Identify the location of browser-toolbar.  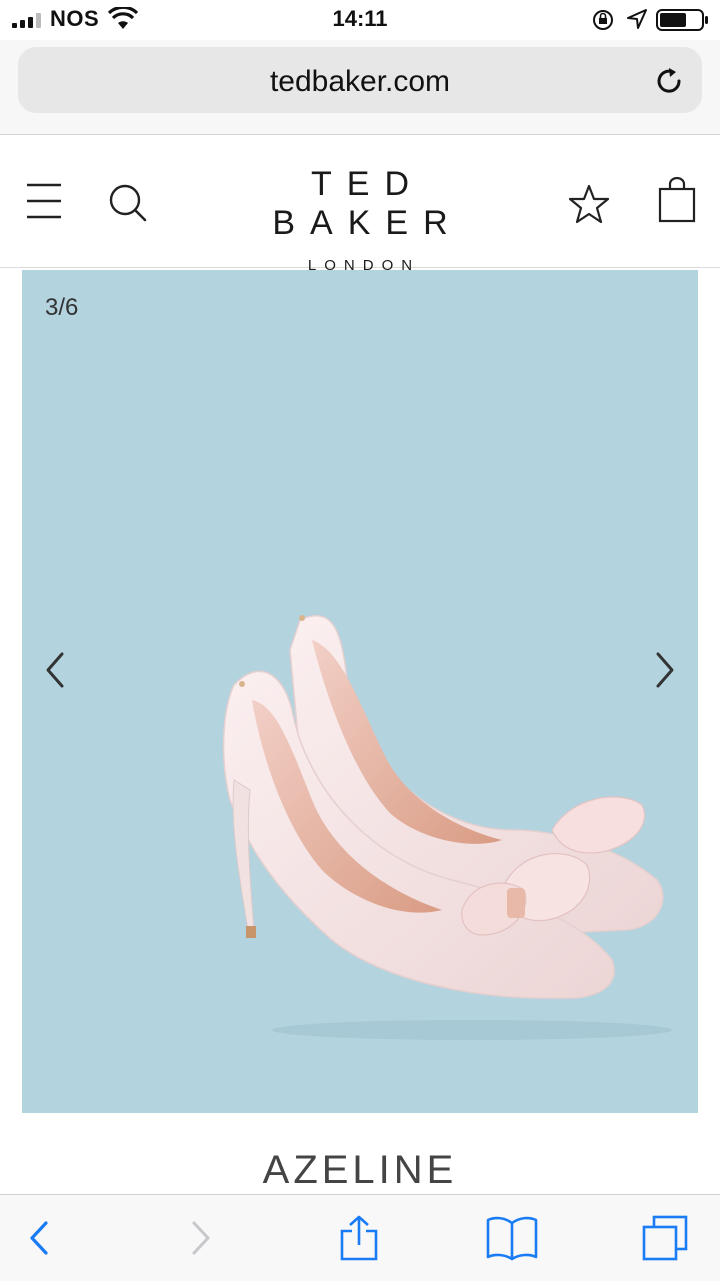
(360, 1237).